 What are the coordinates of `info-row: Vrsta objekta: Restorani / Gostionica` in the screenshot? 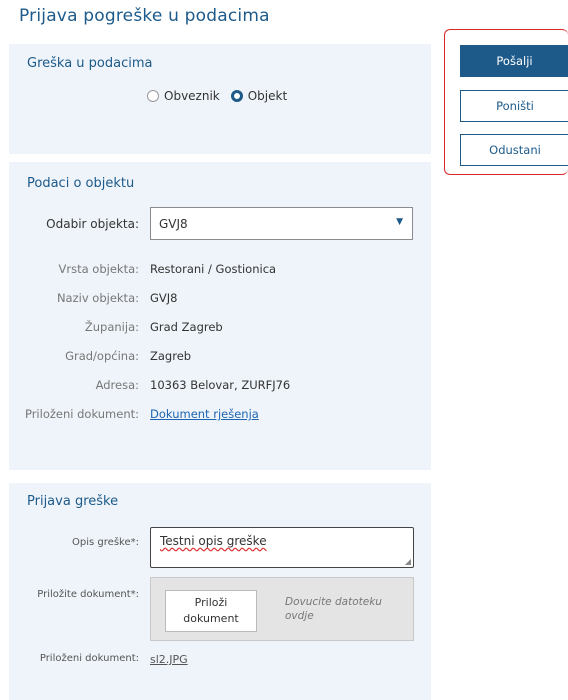 It's located at (220, 270).